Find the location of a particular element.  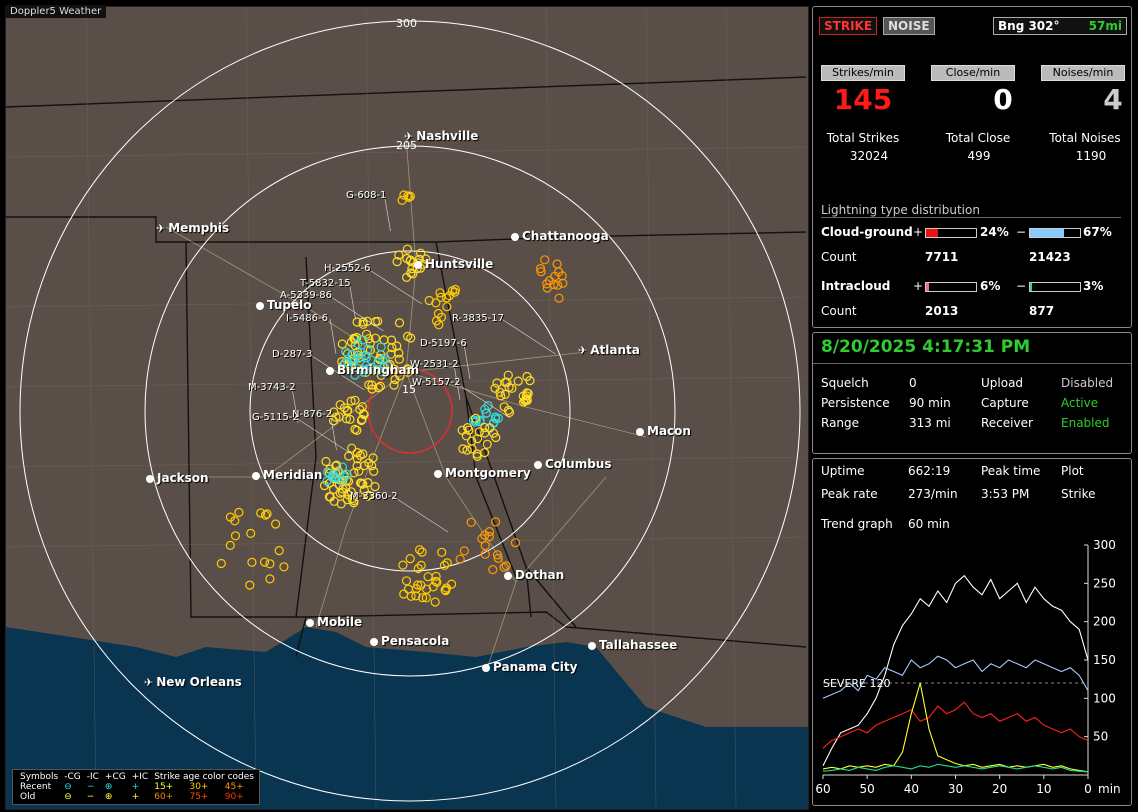

strike-label: M-3360-2 is located at coordinates (374, 496).